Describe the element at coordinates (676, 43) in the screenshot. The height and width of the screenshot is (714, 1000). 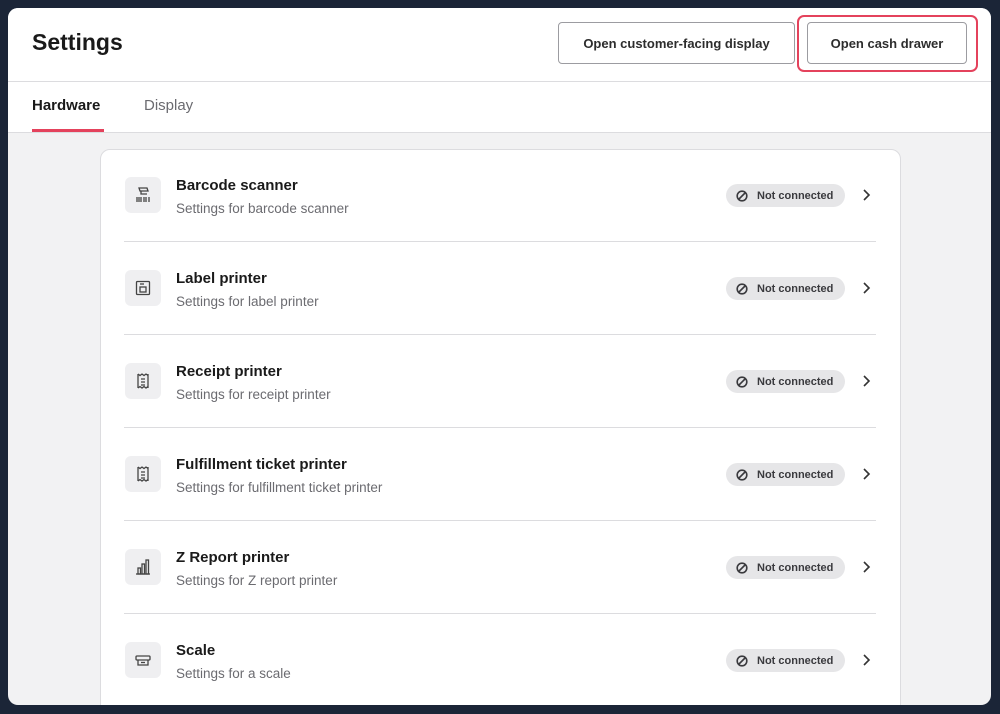
I see `open-customer-display-button: Open customer-facing display` at that location.